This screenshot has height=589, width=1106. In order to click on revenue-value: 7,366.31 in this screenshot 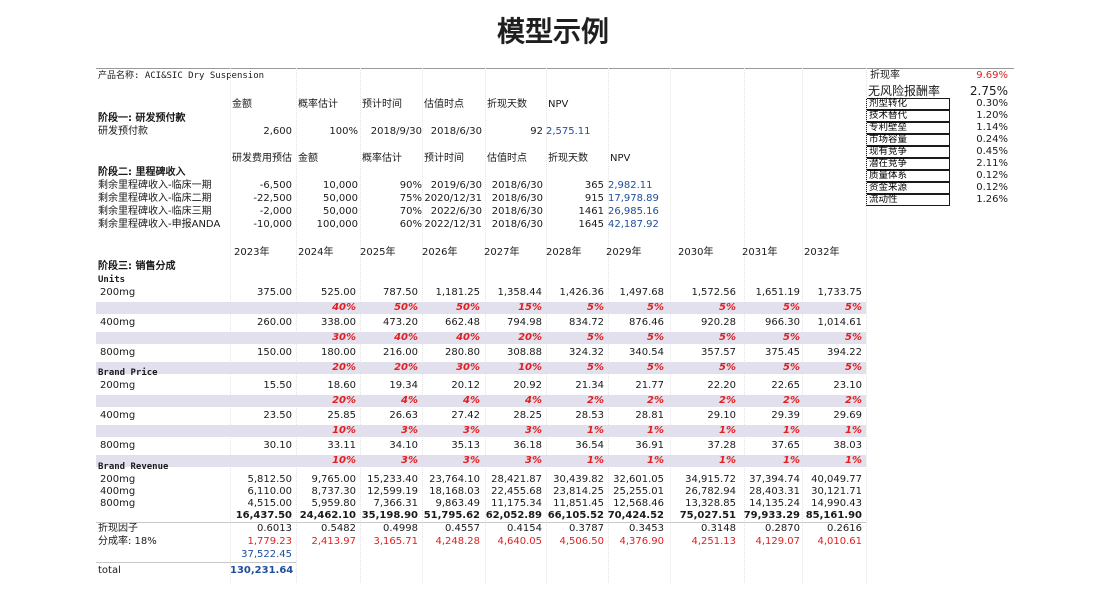, I will do `click(395, 503)`.